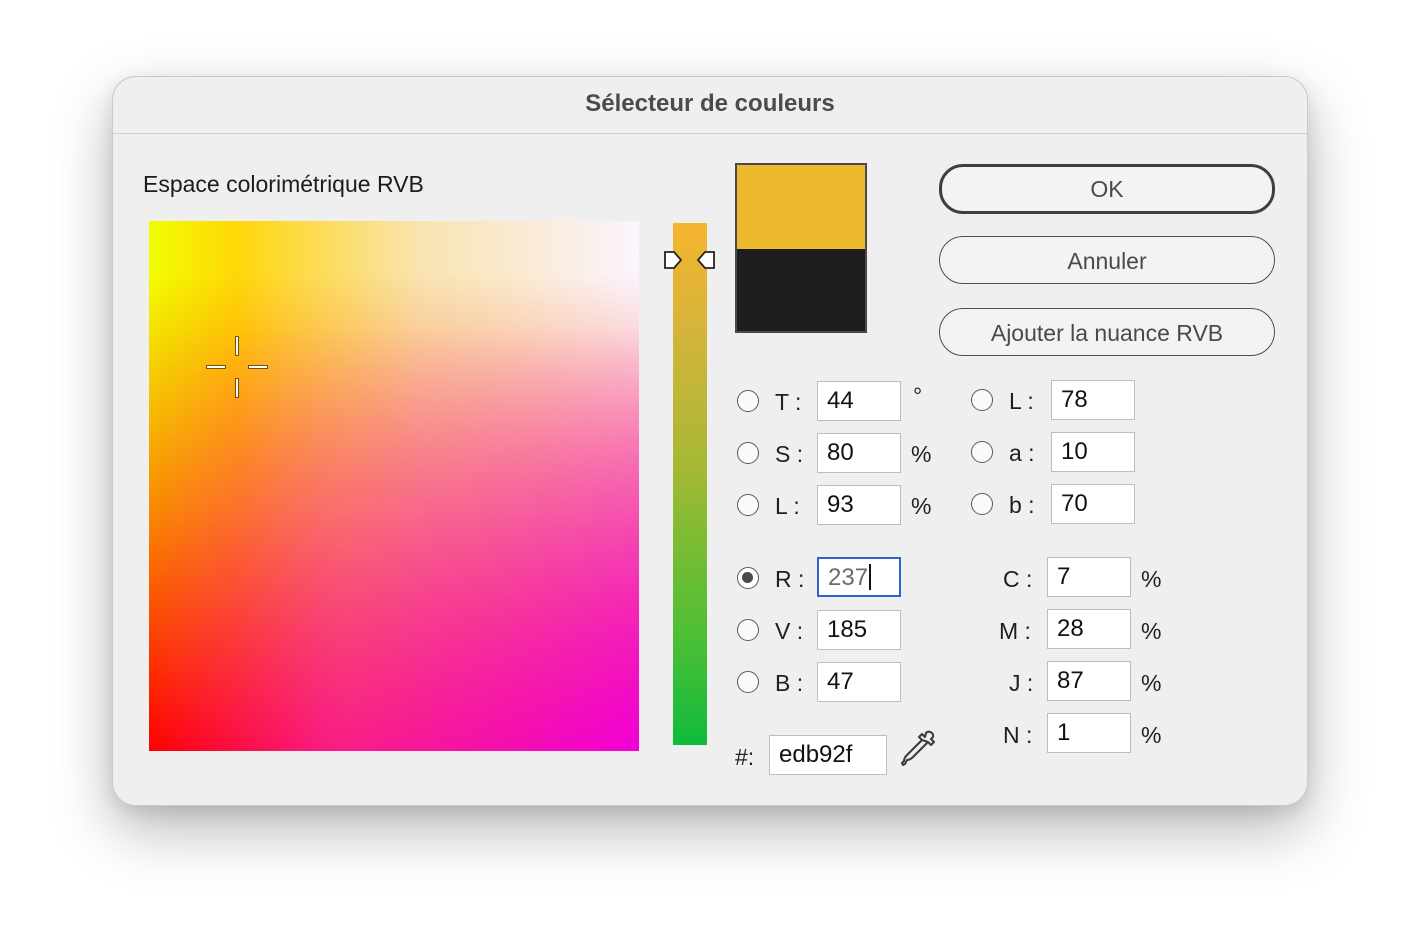  Describe the element at coordinates (982, 452) in the screenshot. I see `radio-lab-a` at that location.